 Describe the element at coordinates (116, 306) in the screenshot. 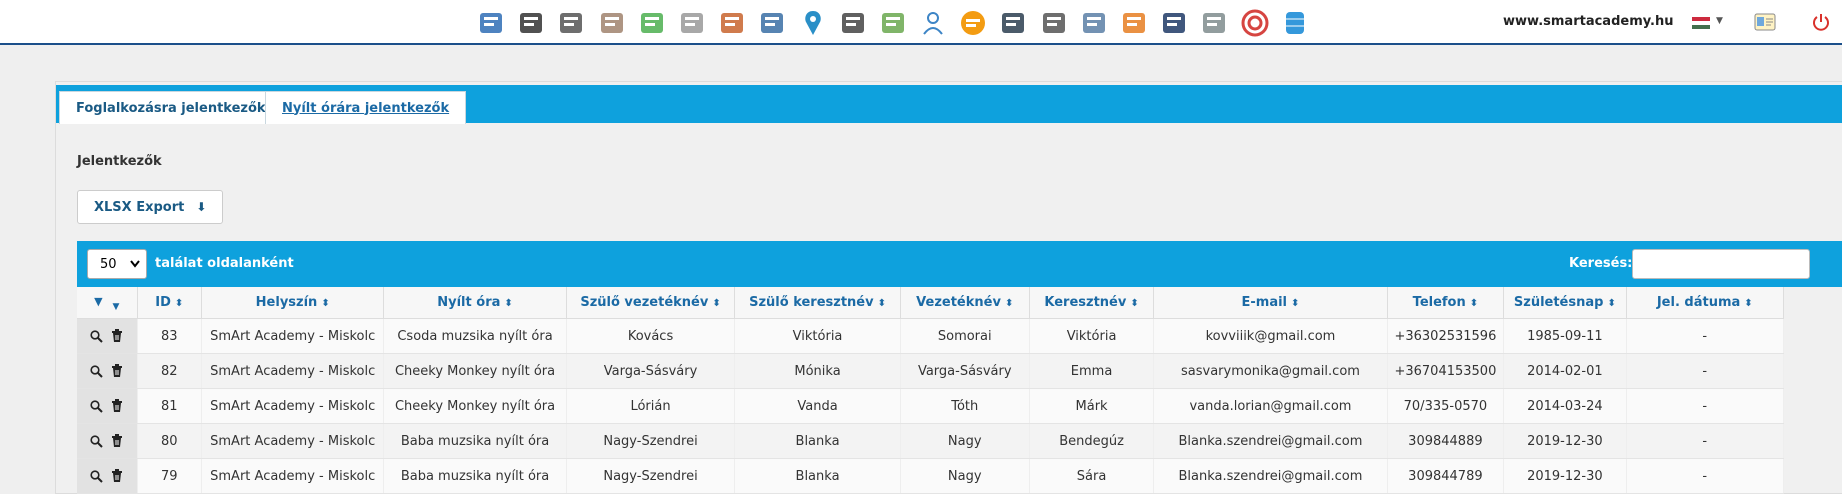

I see `sort-icon: ▼` at that location.